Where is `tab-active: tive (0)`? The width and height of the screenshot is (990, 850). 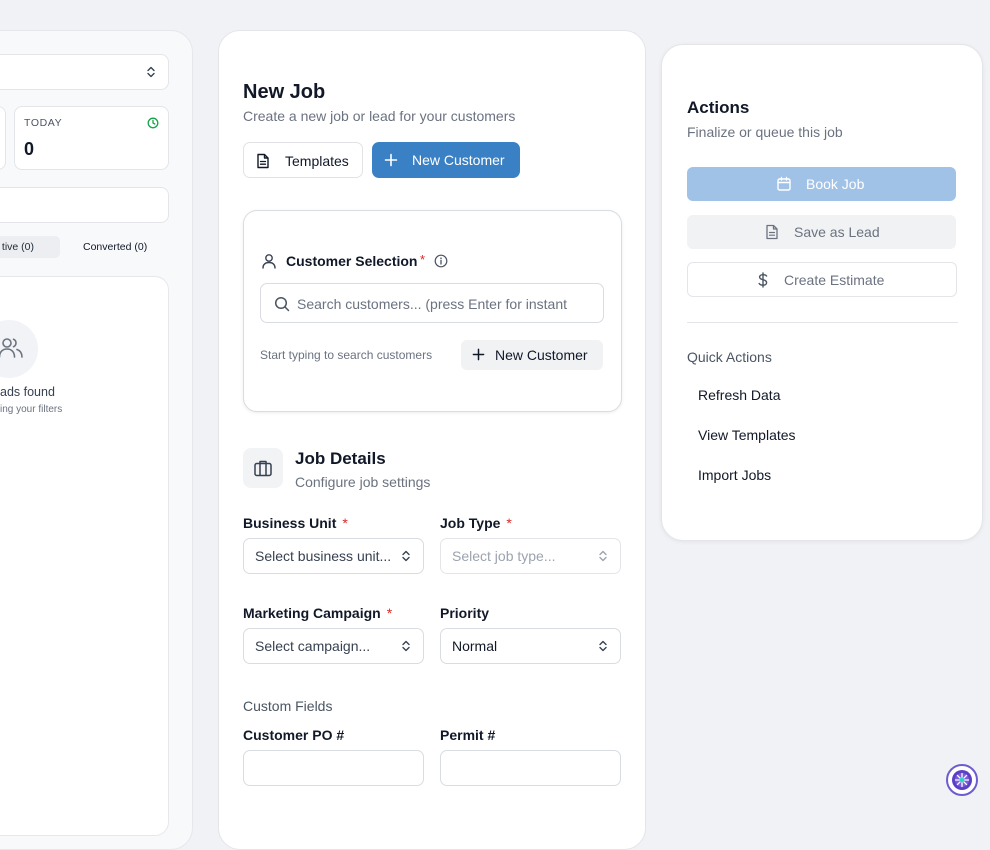
tab-active: tive (0) is located at coordinates (30, 247).